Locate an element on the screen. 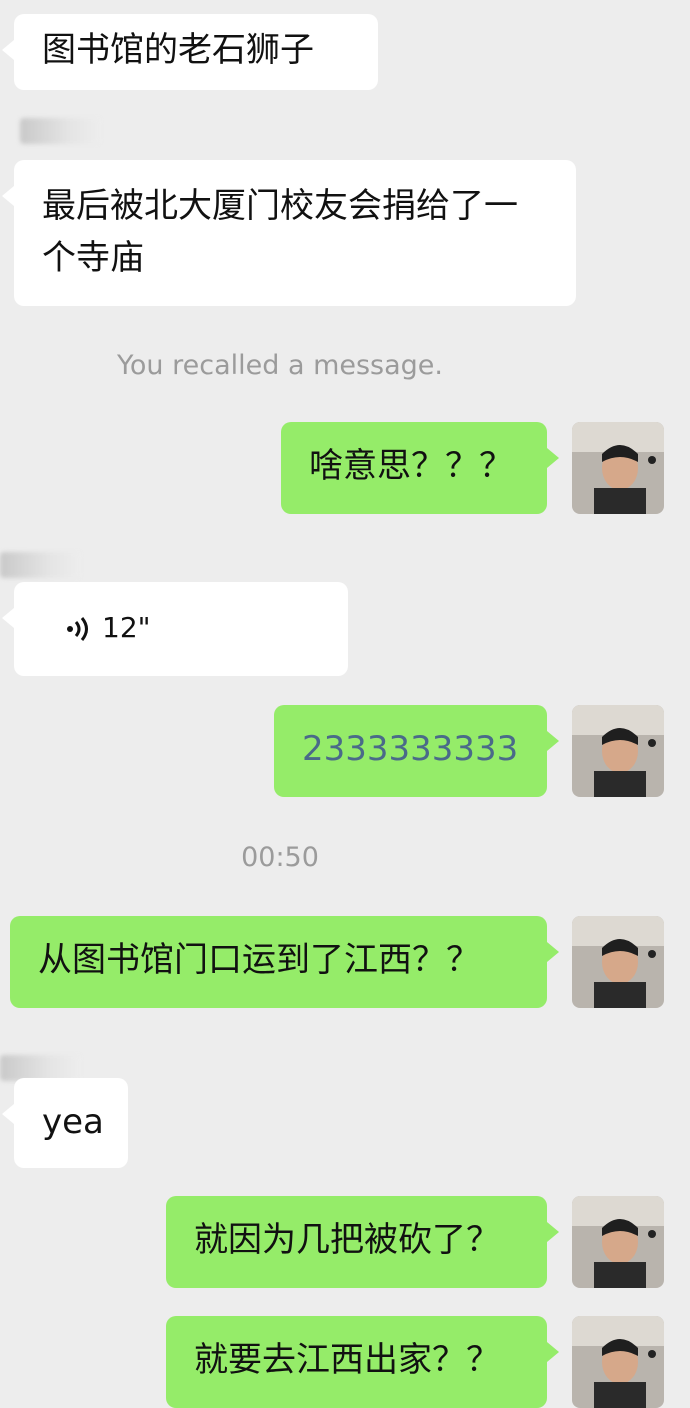 The image size is (690, 1408). message-text: 图书馆的老石狮子 is located at coordinates (178, 50).